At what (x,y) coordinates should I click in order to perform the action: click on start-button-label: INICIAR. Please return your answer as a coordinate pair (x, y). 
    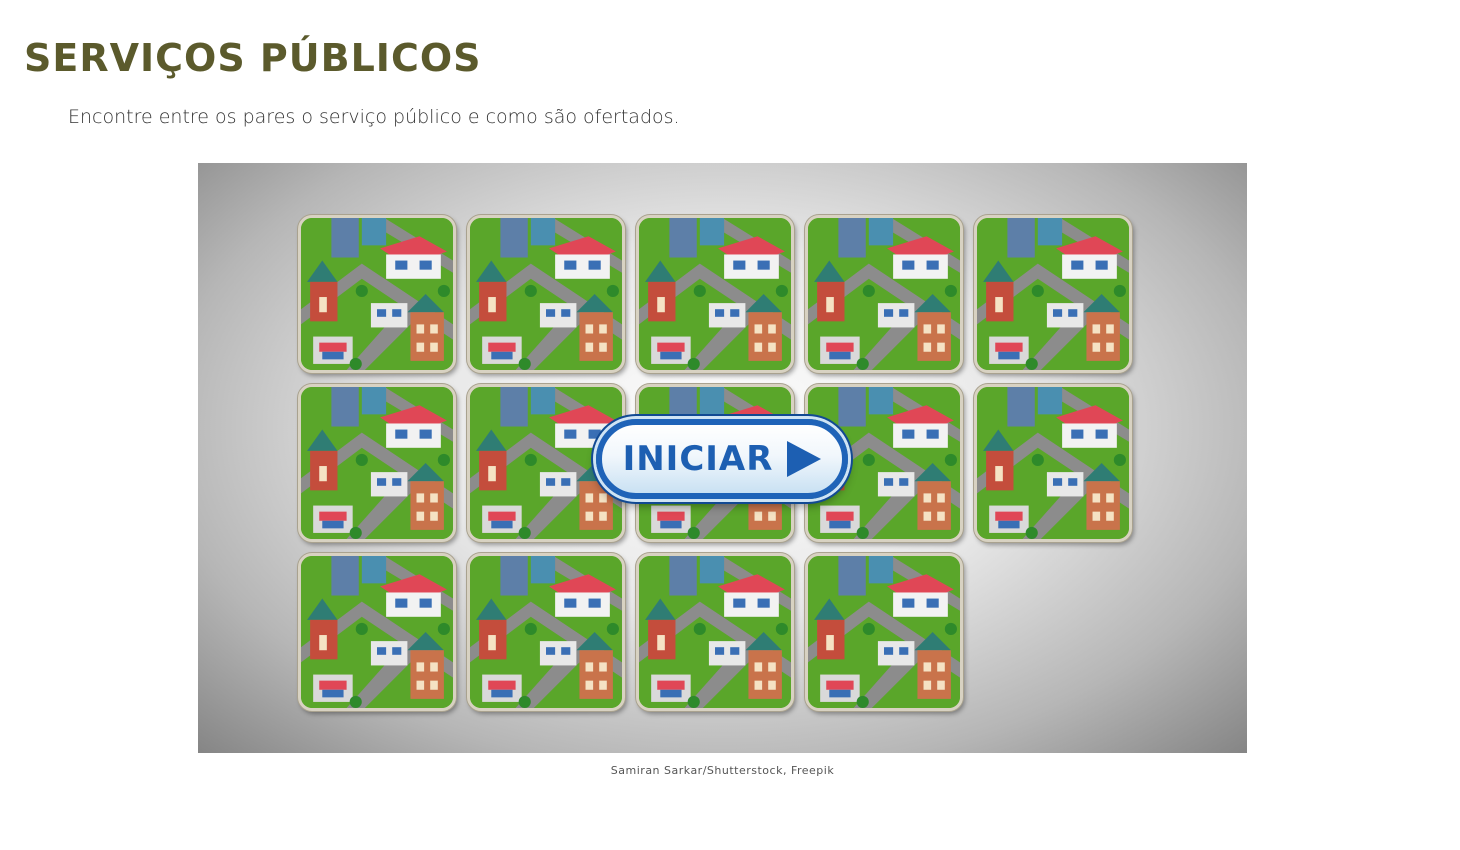
    Looking at the image, I should click on (698, 459).